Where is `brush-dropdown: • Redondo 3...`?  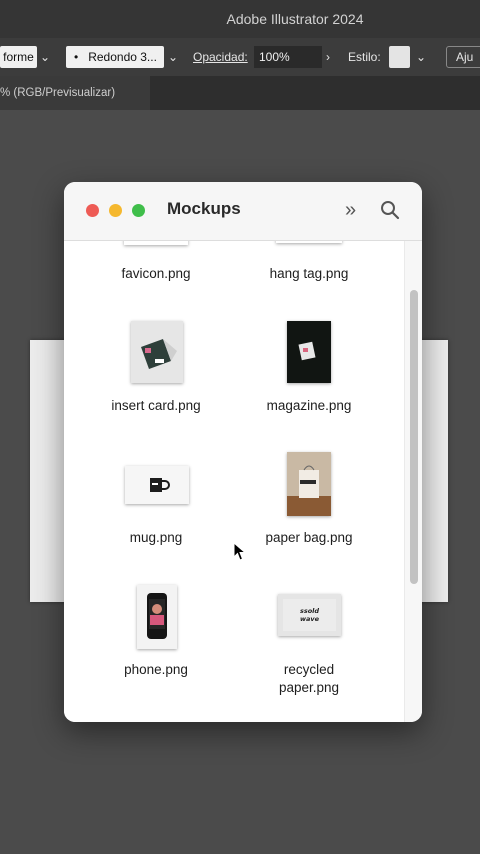
brush-dropdown: • Redondo 3... is located at coordinates (115, 57).